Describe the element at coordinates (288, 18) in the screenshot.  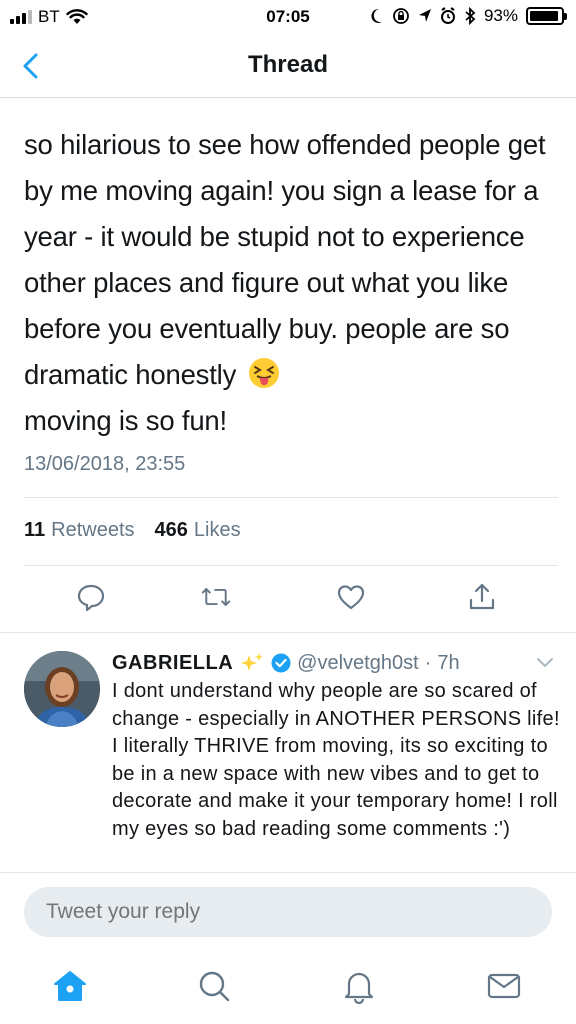
I see `status-bar: BT 07:05 93%` at that location.